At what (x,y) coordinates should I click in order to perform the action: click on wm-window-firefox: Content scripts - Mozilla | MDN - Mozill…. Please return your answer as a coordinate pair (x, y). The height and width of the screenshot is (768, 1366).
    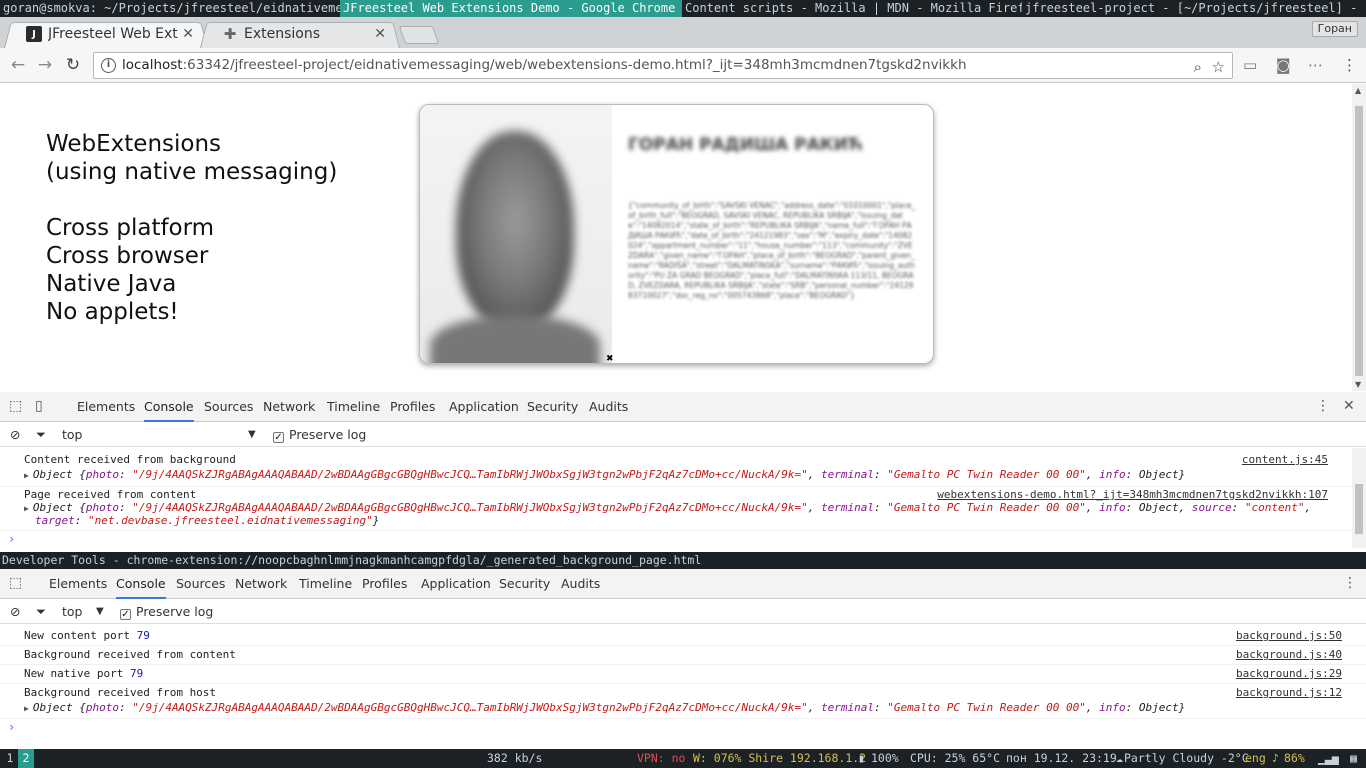
    Looking at the image, I should click on (852, 8).